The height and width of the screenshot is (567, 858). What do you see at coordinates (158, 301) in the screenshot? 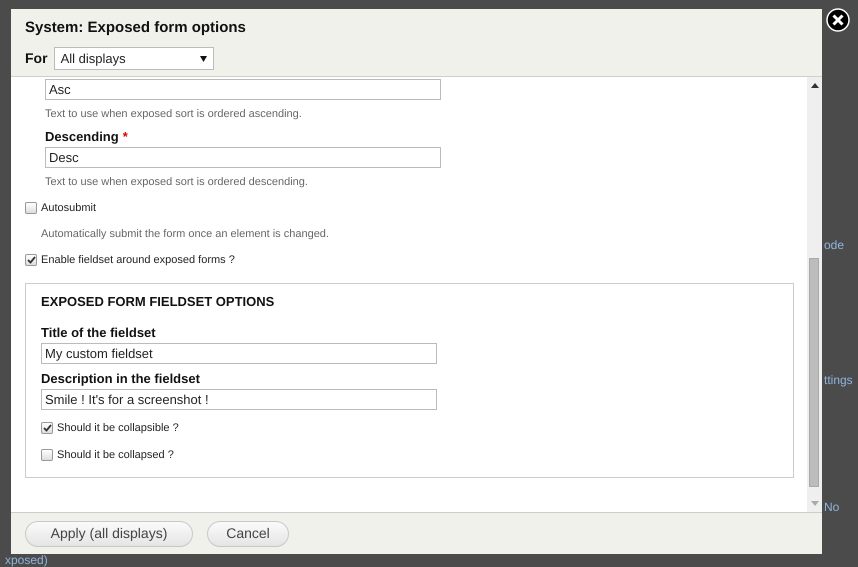
I see `fieldset-title: EXPOSED FORM FIELDSET OPTIONS` at bounding box center [158, 301].